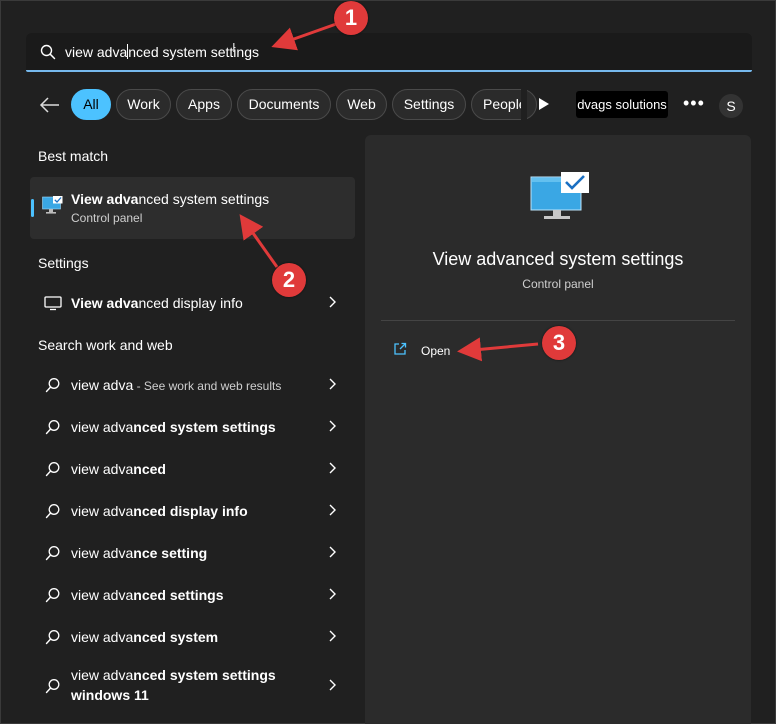  Describe the element at coordinates (193, 52) in the screenshot. I see `search-text-after-caret: nced system settings` at that location.